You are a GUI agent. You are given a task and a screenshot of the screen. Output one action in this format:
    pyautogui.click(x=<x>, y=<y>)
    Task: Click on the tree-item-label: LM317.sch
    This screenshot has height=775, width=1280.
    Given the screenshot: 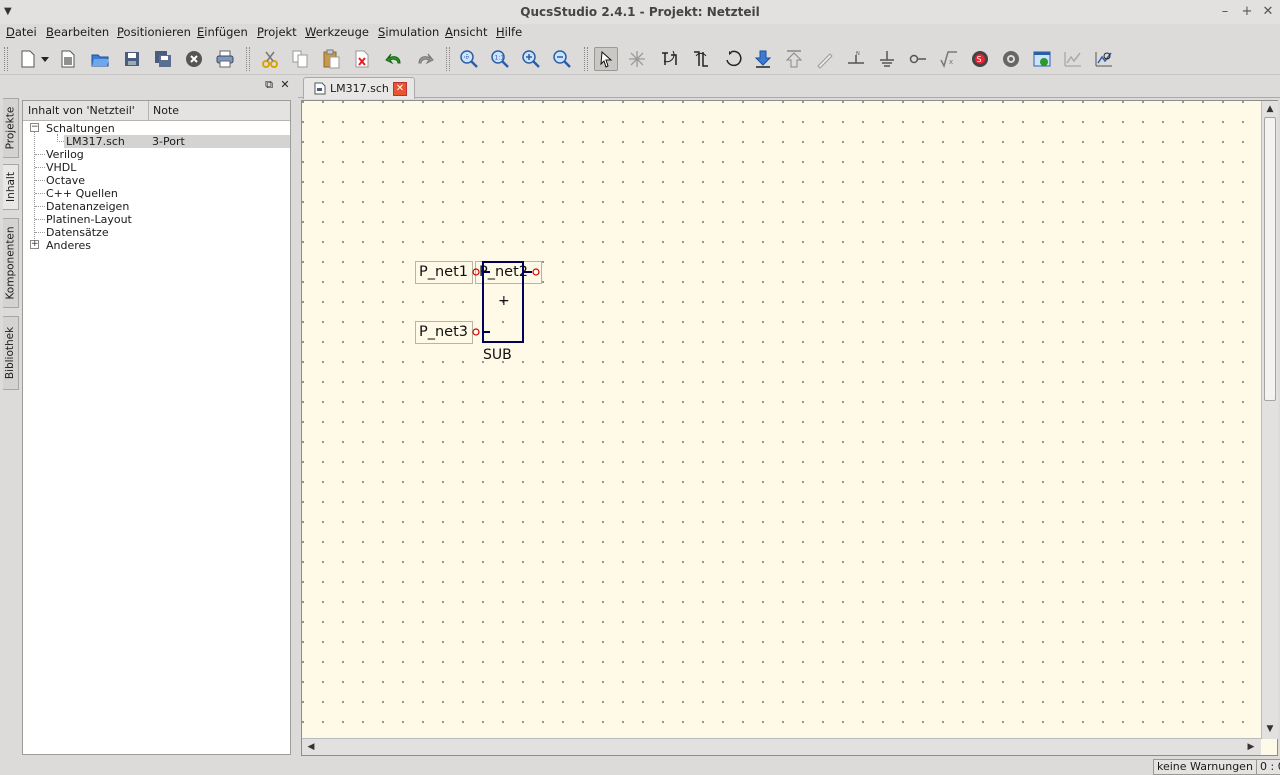 What is the action you would take?
    pyautogui.click(x=95, y=141)
    